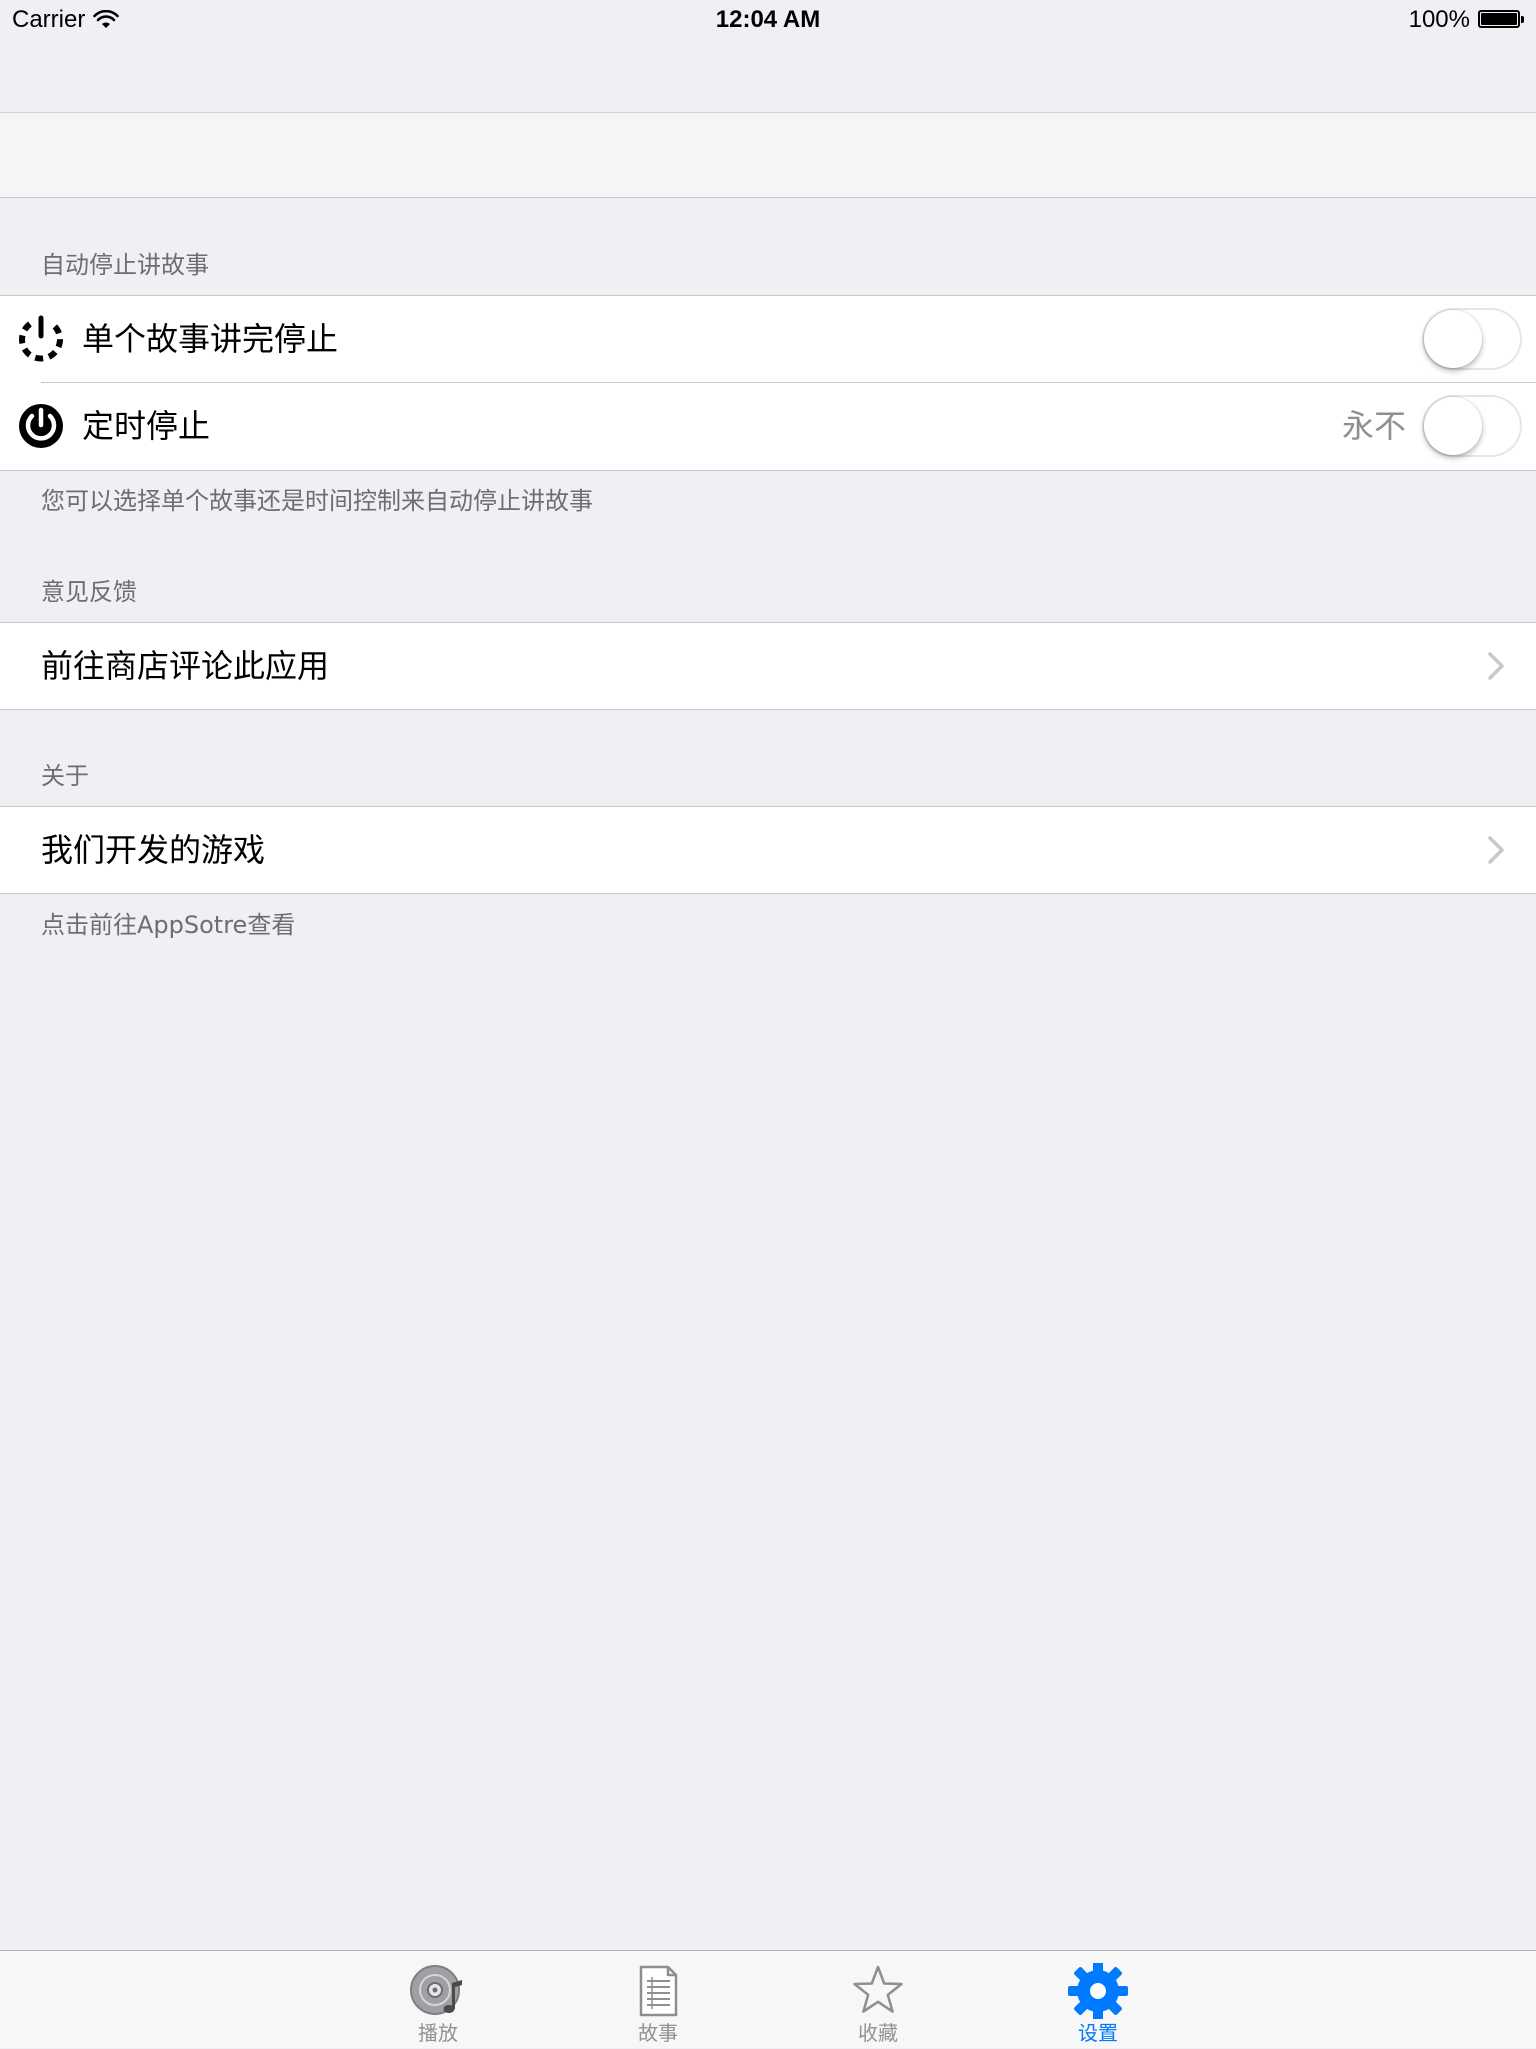 The image size is (1536, 2049). Describe the element at coordinates (1439, 19) in the screenshot. I see `battery-percent: 100%` at that location.